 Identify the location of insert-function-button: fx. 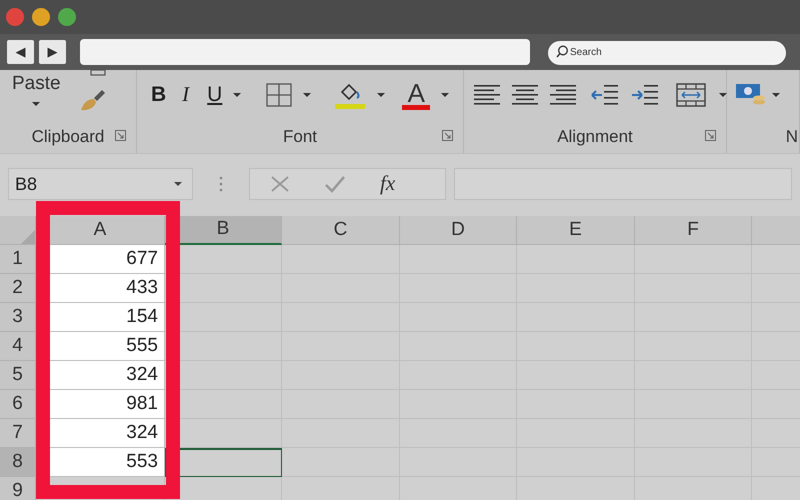
(388, 184).